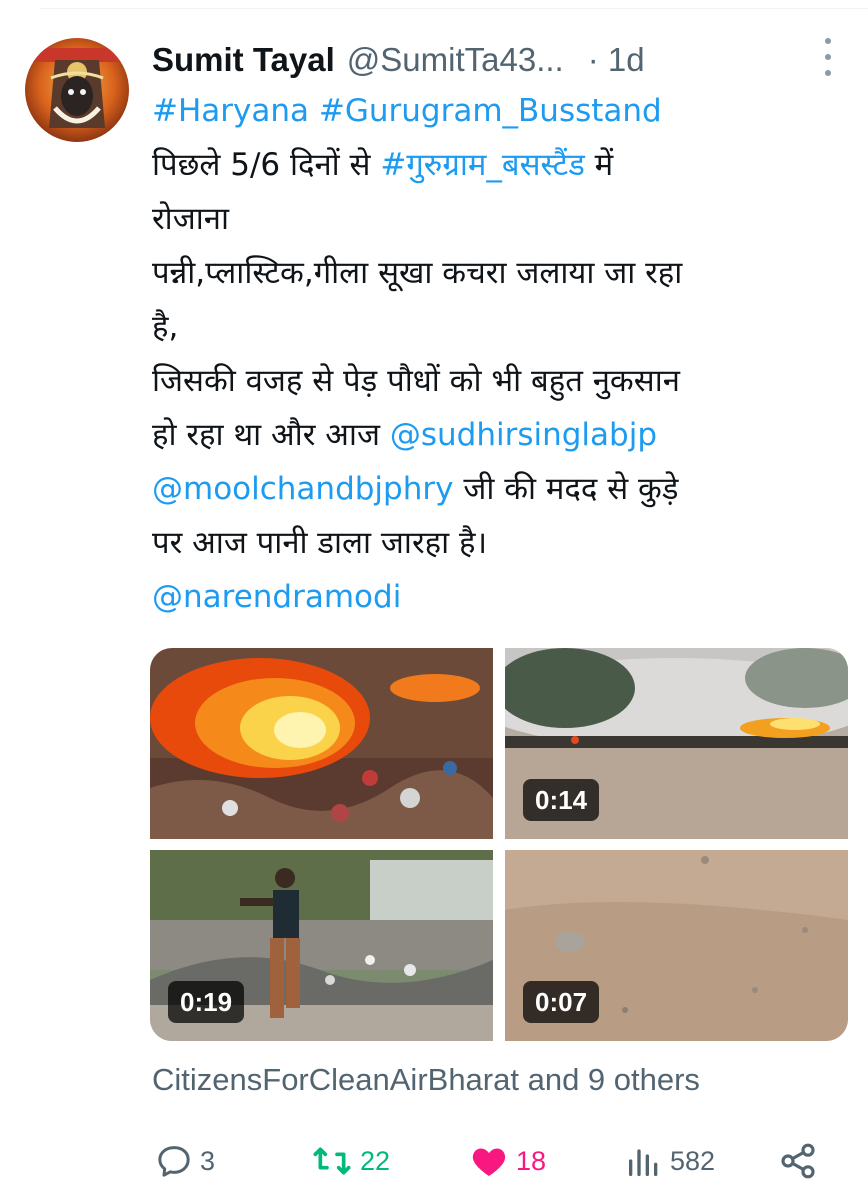  I want to click on tweet-text-line: रोजाना, so click(502, 219).